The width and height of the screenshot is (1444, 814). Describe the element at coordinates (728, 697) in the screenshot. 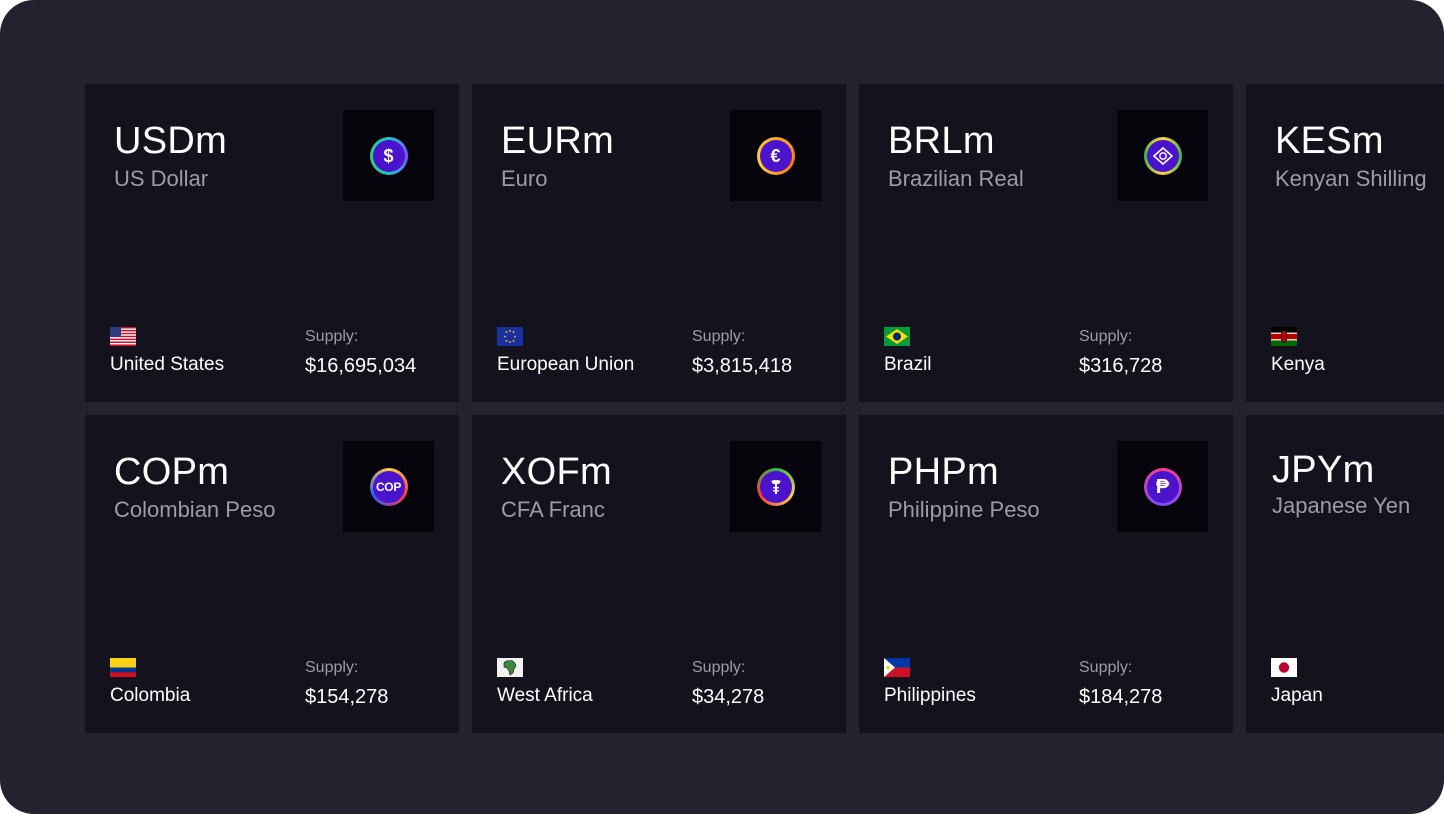

I see `supply-value: $34,278` at that location.